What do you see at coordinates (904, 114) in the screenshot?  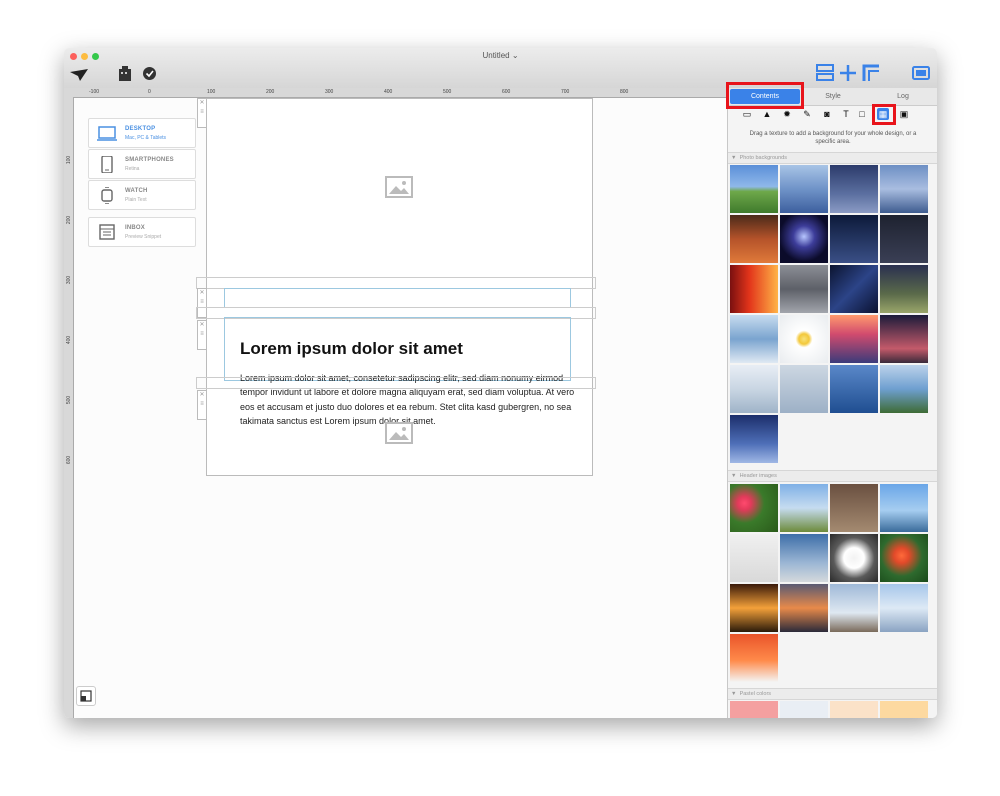 I see `photo-icon: ▣` at bounding box center [904, 114].